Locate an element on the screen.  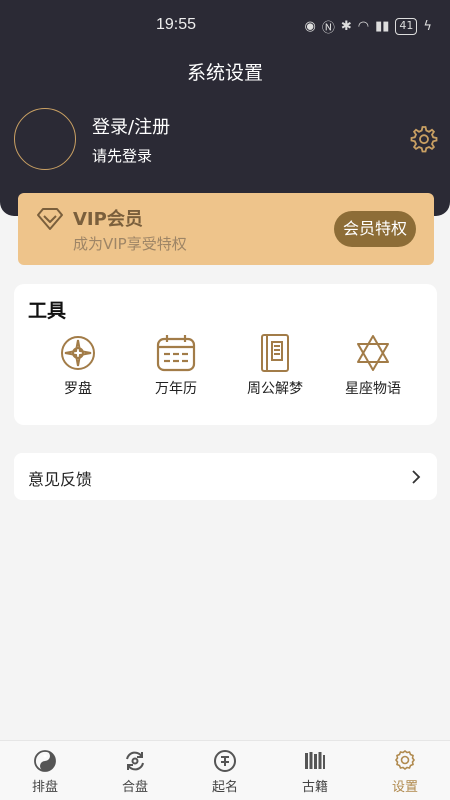
nfc-icon: Ⓝ is located at coordinates (328, 28).